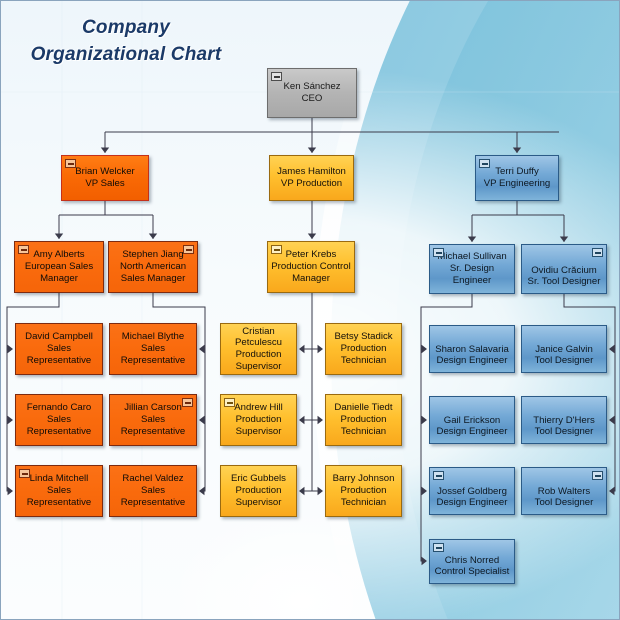 Image resolution: width=620 pixels, height=620 pixels. What do you see at coordinates (472, 491) in the screenshot?
I see `org-node-jossef-goldberg: Jossef Goldberg Design Engineer` at bounding box center [472, 491].